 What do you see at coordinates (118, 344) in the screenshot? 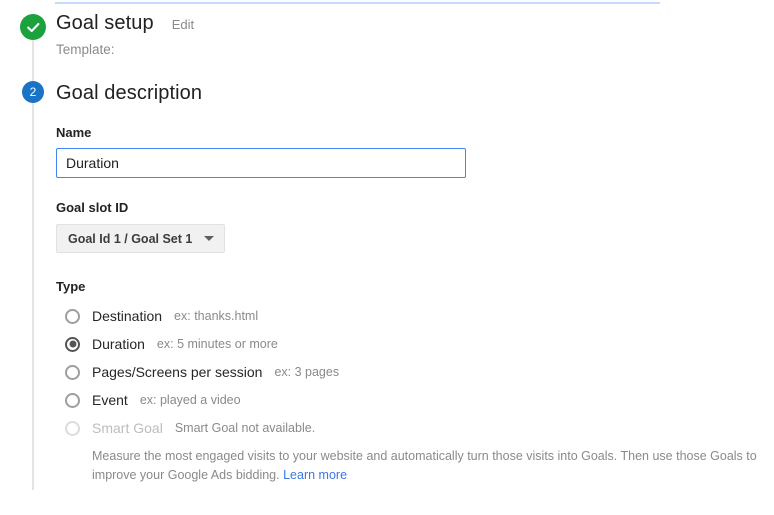
I see `type-option-label: Duration` at bounding box center [118, 344].